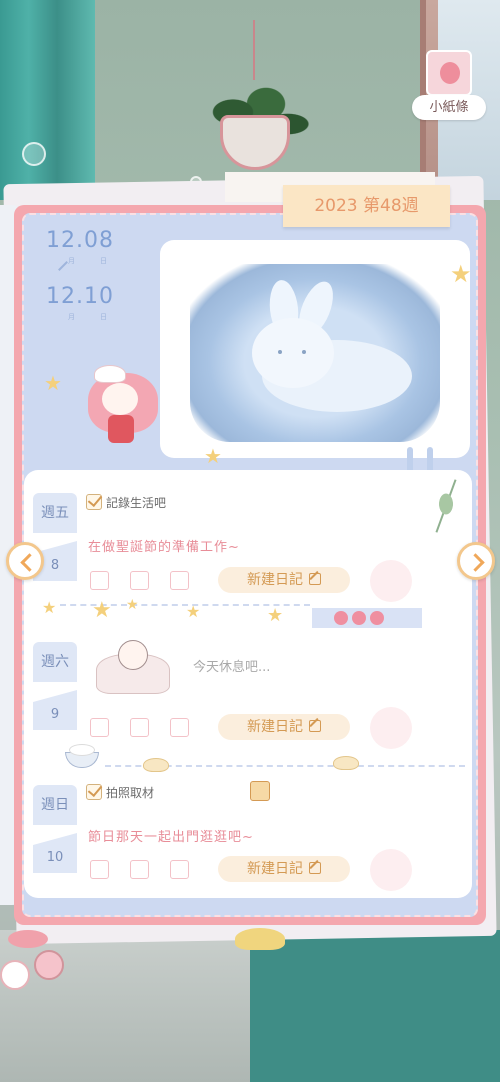 The image size is (500, 1082). What do you see at coordinates (37, 960) in the screenshot?
I see `bell-charm-decoration` at bounding box center [37, 960].